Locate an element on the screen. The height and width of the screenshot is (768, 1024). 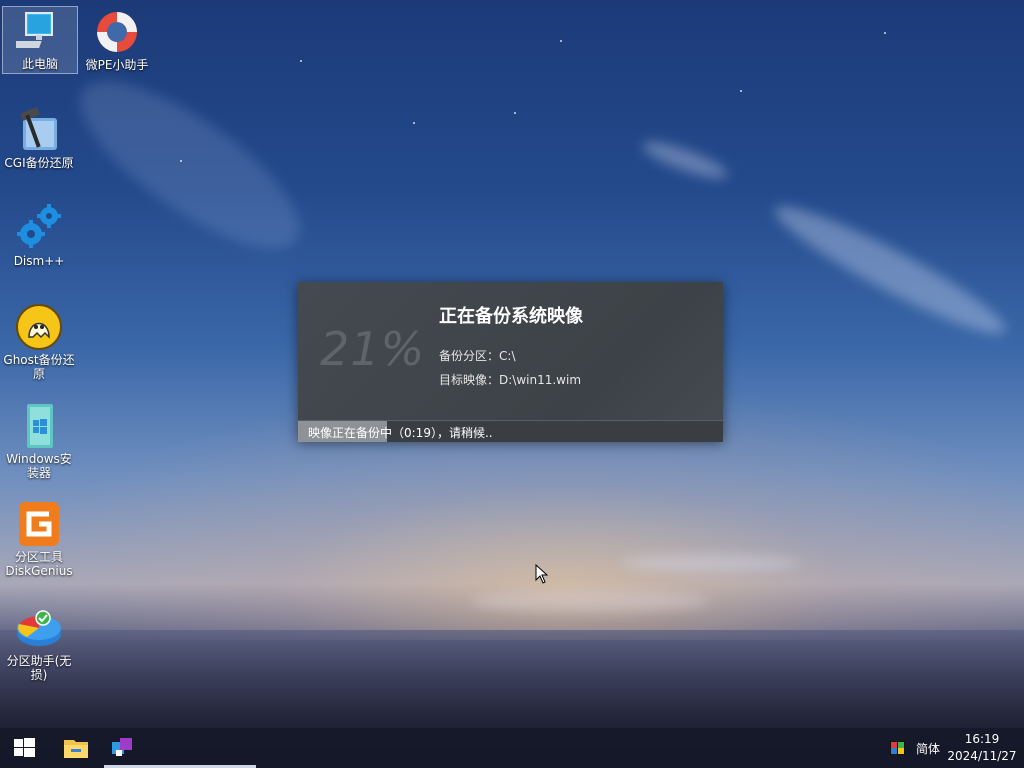
ghost-icon is located at coordinates (39, 327).